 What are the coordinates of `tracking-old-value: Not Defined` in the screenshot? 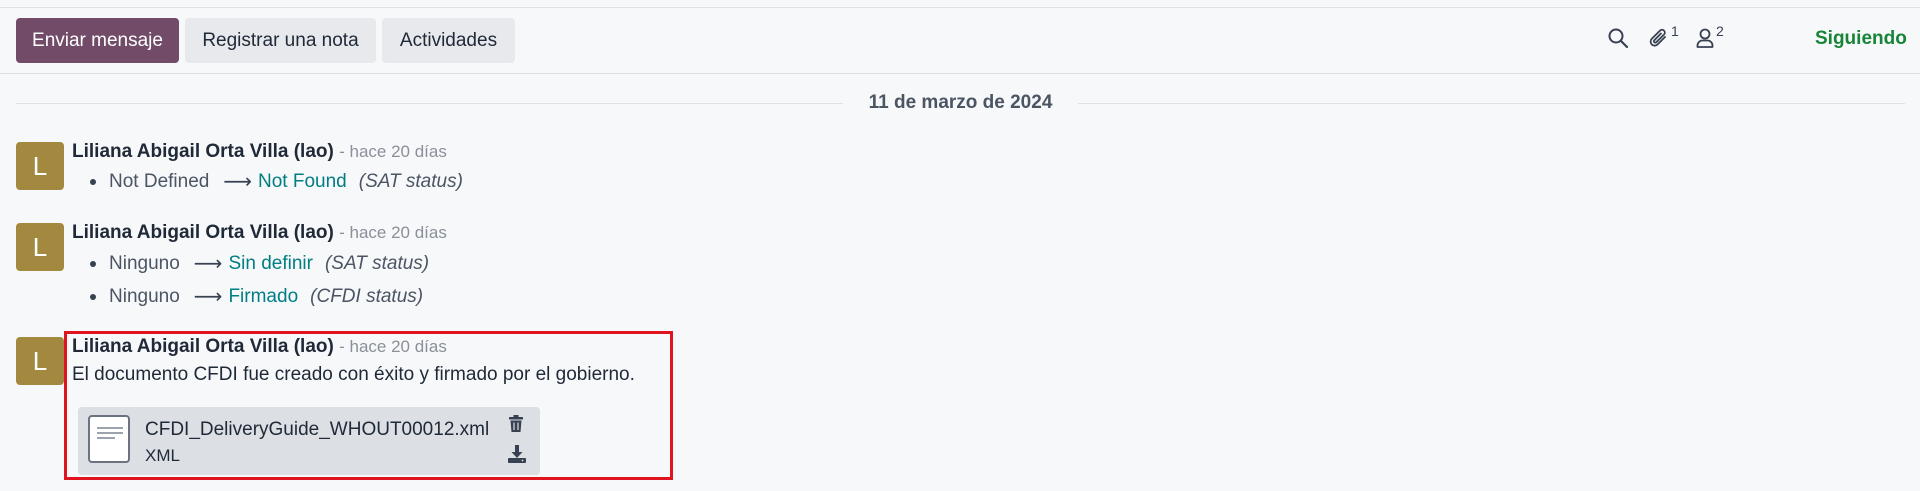 It's located at (159, 181).